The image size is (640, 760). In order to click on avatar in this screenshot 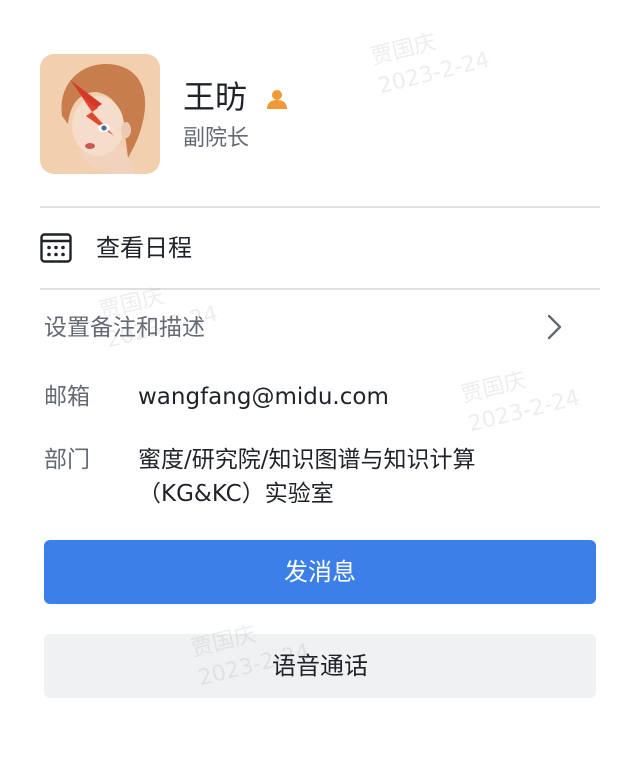, I will do `click(100, 114)`.